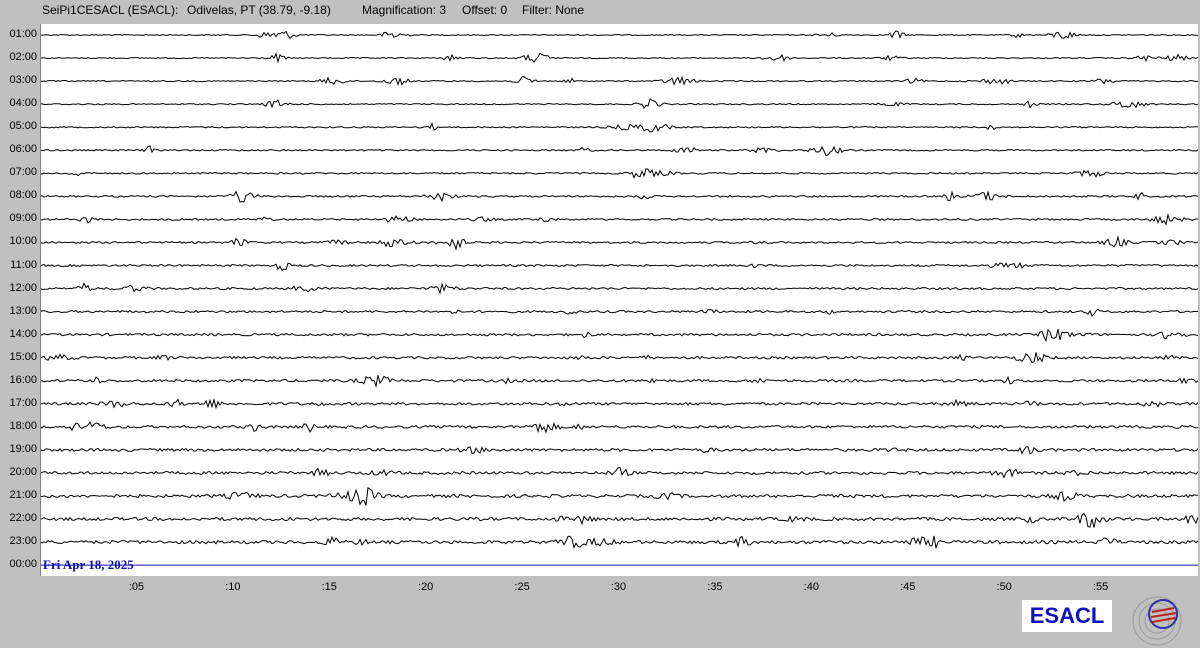 This screenshot has height=648, width=1200. Describe the element at coordinates (23, 564) in the screenshot. I see `hour-label: 00:00` at that location.